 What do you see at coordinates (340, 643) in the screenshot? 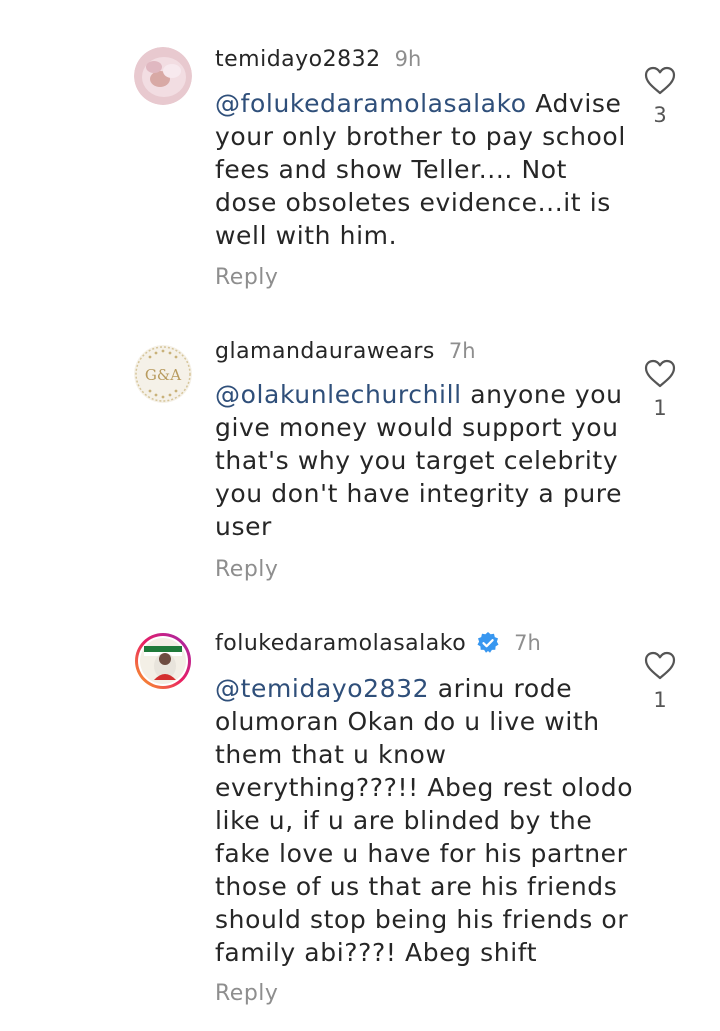
I see `username: folukedaramolasalako` at bounding box center [340, 643].